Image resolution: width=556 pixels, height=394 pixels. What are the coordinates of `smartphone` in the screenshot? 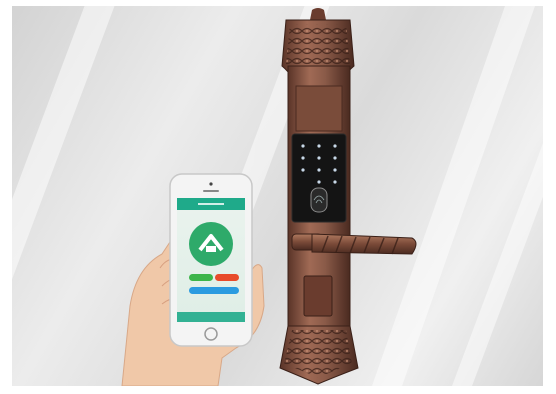 It's located at (211, 260).